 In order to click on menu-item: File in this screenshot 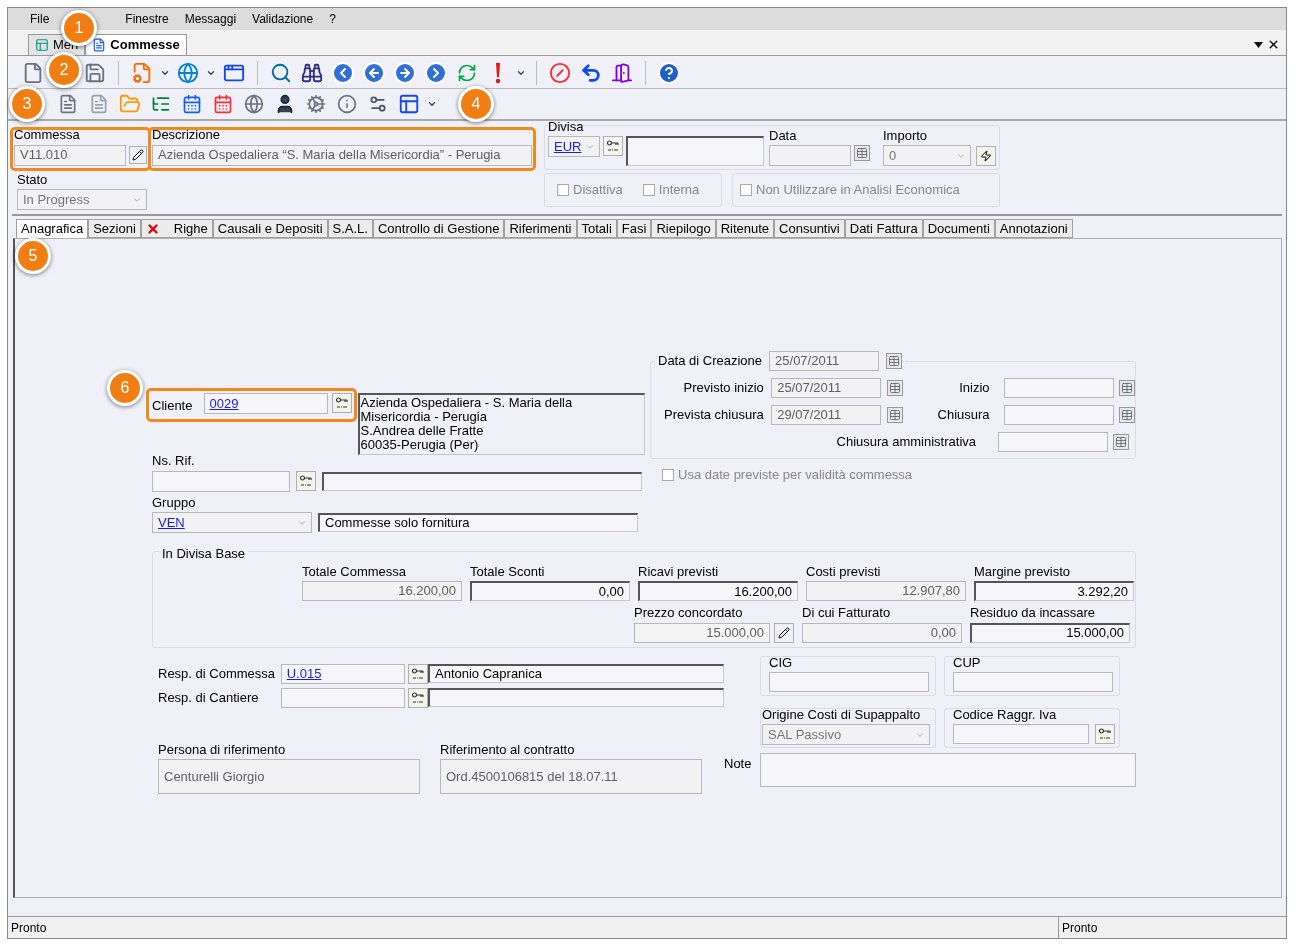, I will do `click(40, 19)`.